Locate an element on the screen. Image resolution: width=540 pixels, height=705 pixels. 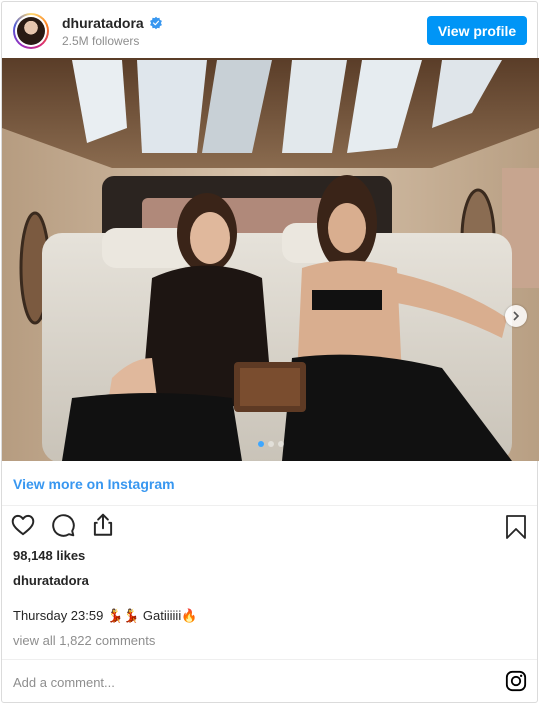
chevron-right-icon is located at coordinates (516, 316).